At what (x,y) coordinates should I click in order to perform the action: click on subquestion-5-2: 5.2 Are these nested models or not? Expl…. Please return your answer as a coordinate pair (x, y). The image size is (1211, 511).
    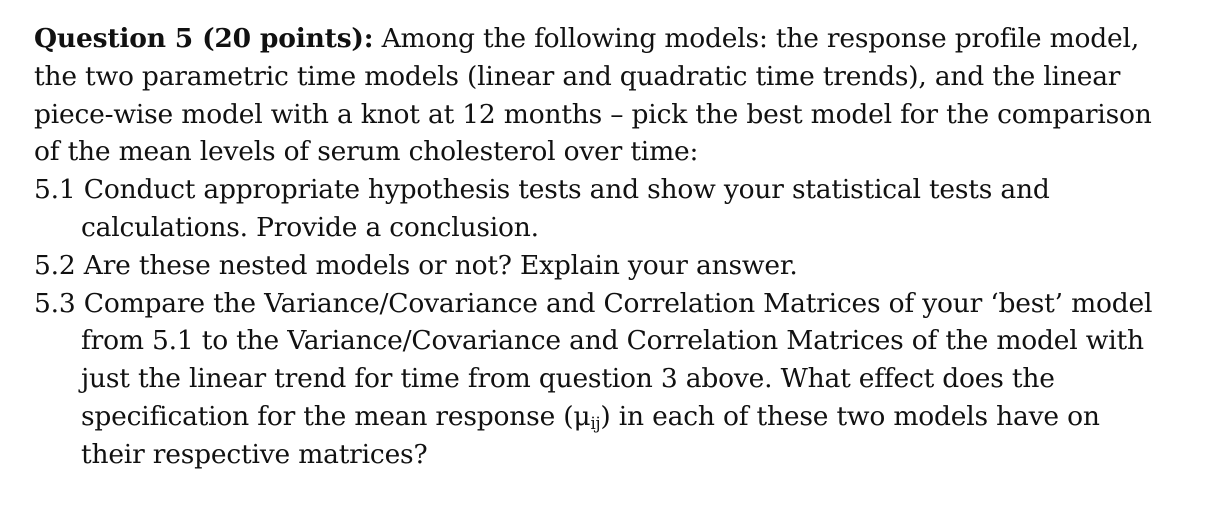
    Looking at the image, I should click on (614, 266).